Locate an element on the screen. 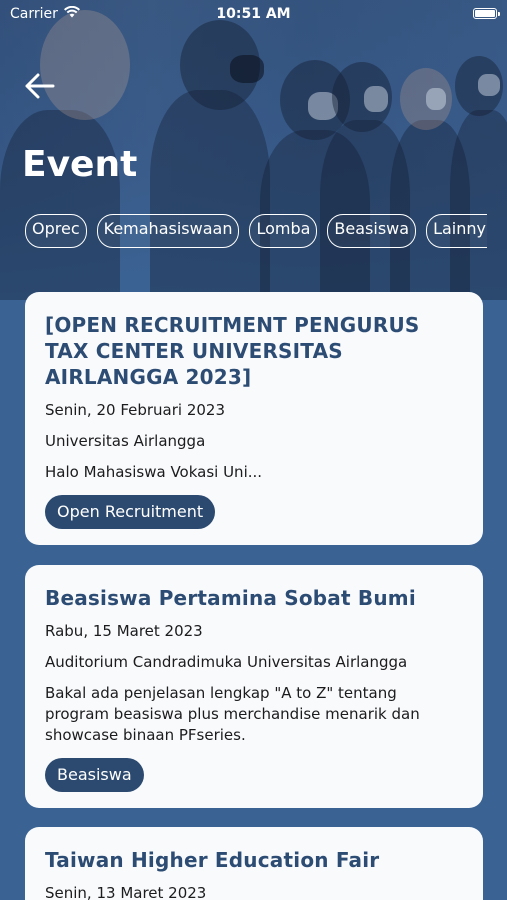 The height and width of the screenshot is (900, 507). status-bar: Carrier 10:51 AM is located at coordinates (253, 14).